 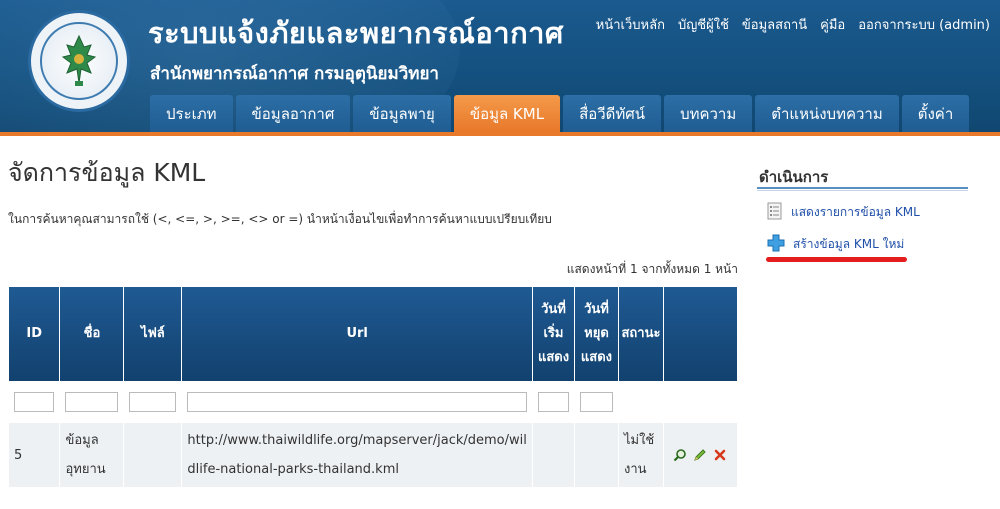 I want to click on site-subtitle: สำนักพยากรณ์อากาศ กรมอุตุนิยมวิทยา, so click(x=294, y=74).